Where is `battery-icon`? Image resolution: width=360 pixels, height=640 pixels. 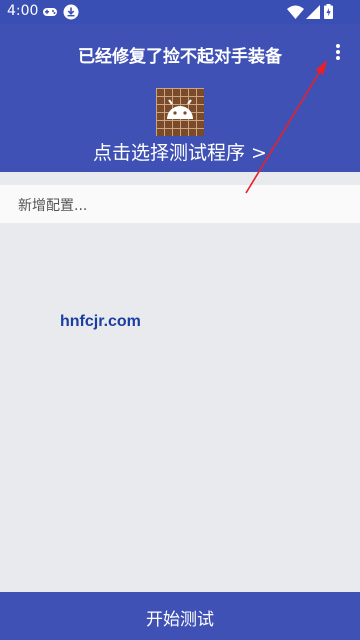
battery-icon is located at coordinates (328, 13).